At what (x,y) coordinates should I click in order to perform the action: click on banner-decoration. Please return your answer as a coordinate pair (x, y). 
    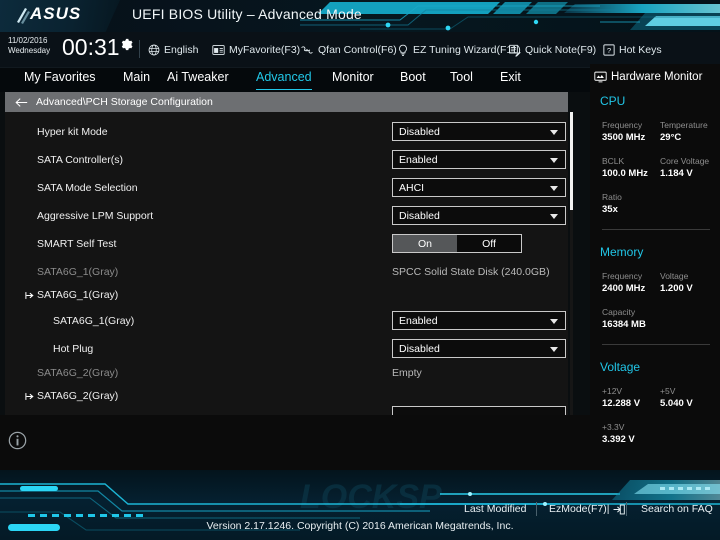
    Looking at the image, I should click on (510, 16).